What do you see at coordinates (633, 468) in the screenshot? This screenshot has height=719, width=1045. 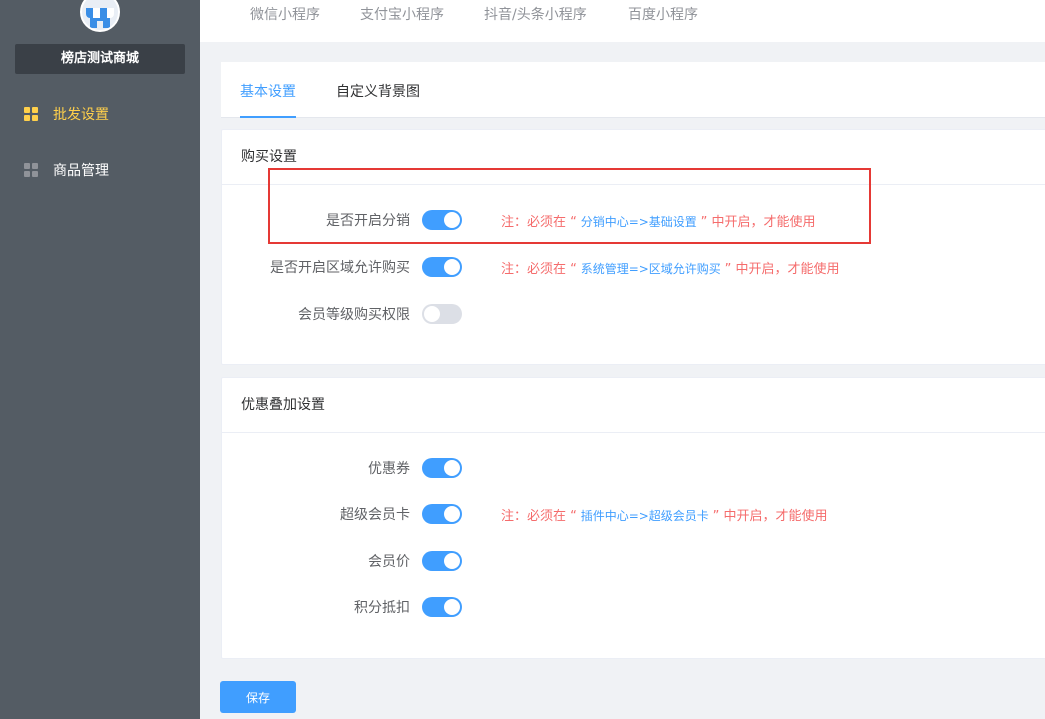 I see `form-row-coupon: 优惠券` at bounding box center [633, 468].